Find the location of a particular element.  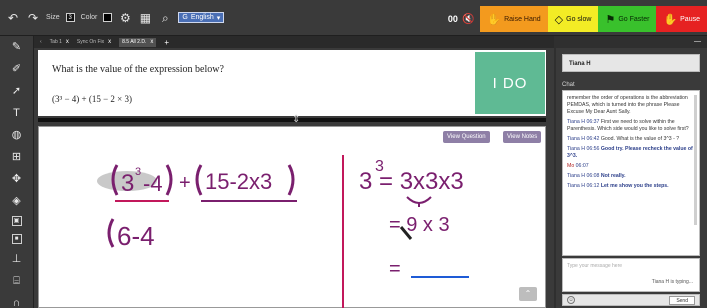

language-select: G English ▾ is located at coordinates (201, 17).